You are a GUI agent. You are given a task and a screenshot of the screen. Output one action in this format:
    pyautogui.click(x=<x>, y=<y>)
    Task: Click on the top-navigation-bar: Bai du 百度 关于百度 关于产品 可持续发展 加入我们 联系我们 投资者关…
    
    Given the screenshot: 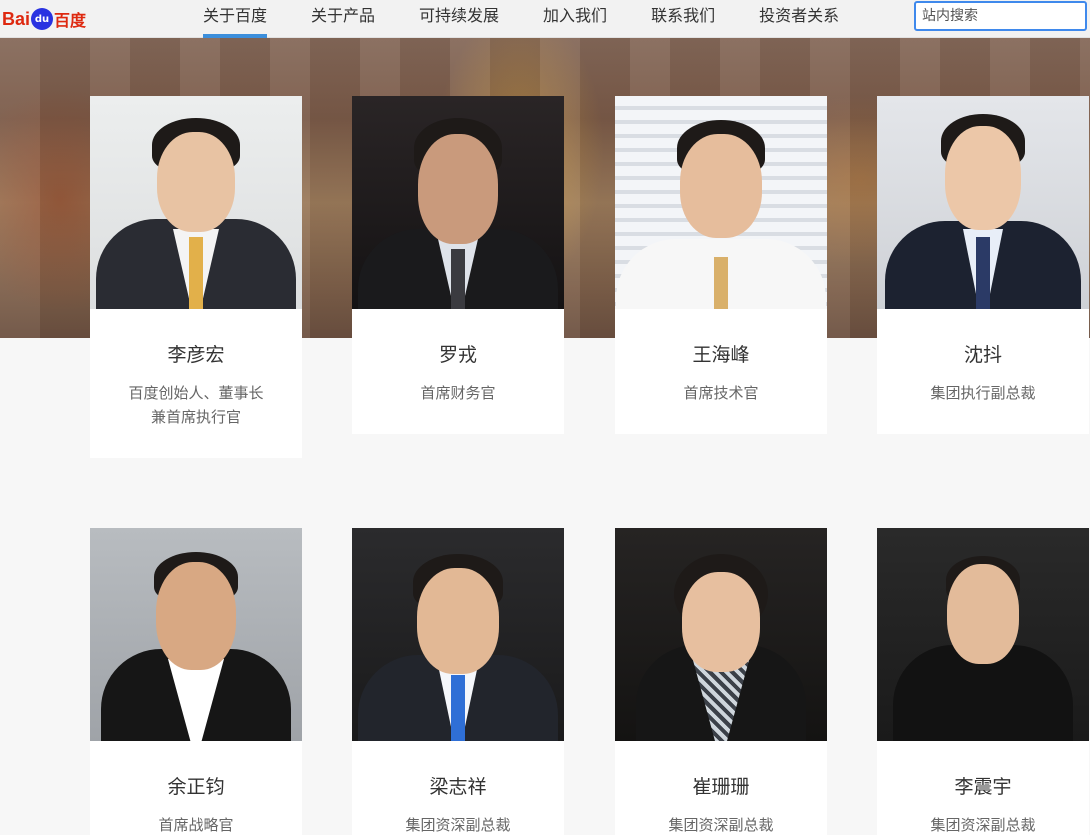 What is the action you would take?
    pyautogui.click(x=545, y=19)
    